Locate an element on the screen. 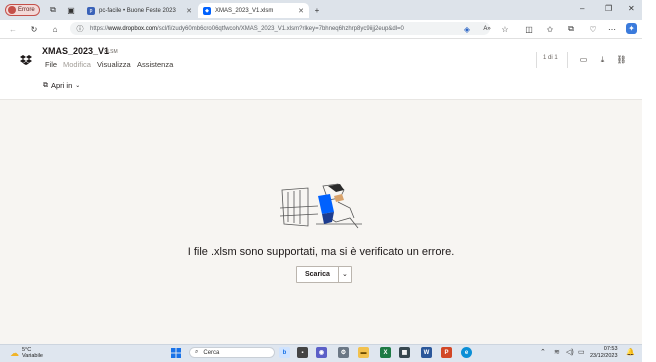 The width and height of the screenshot is (656, 362). search-icon: ⌕ is located at coordinates (197, 352).